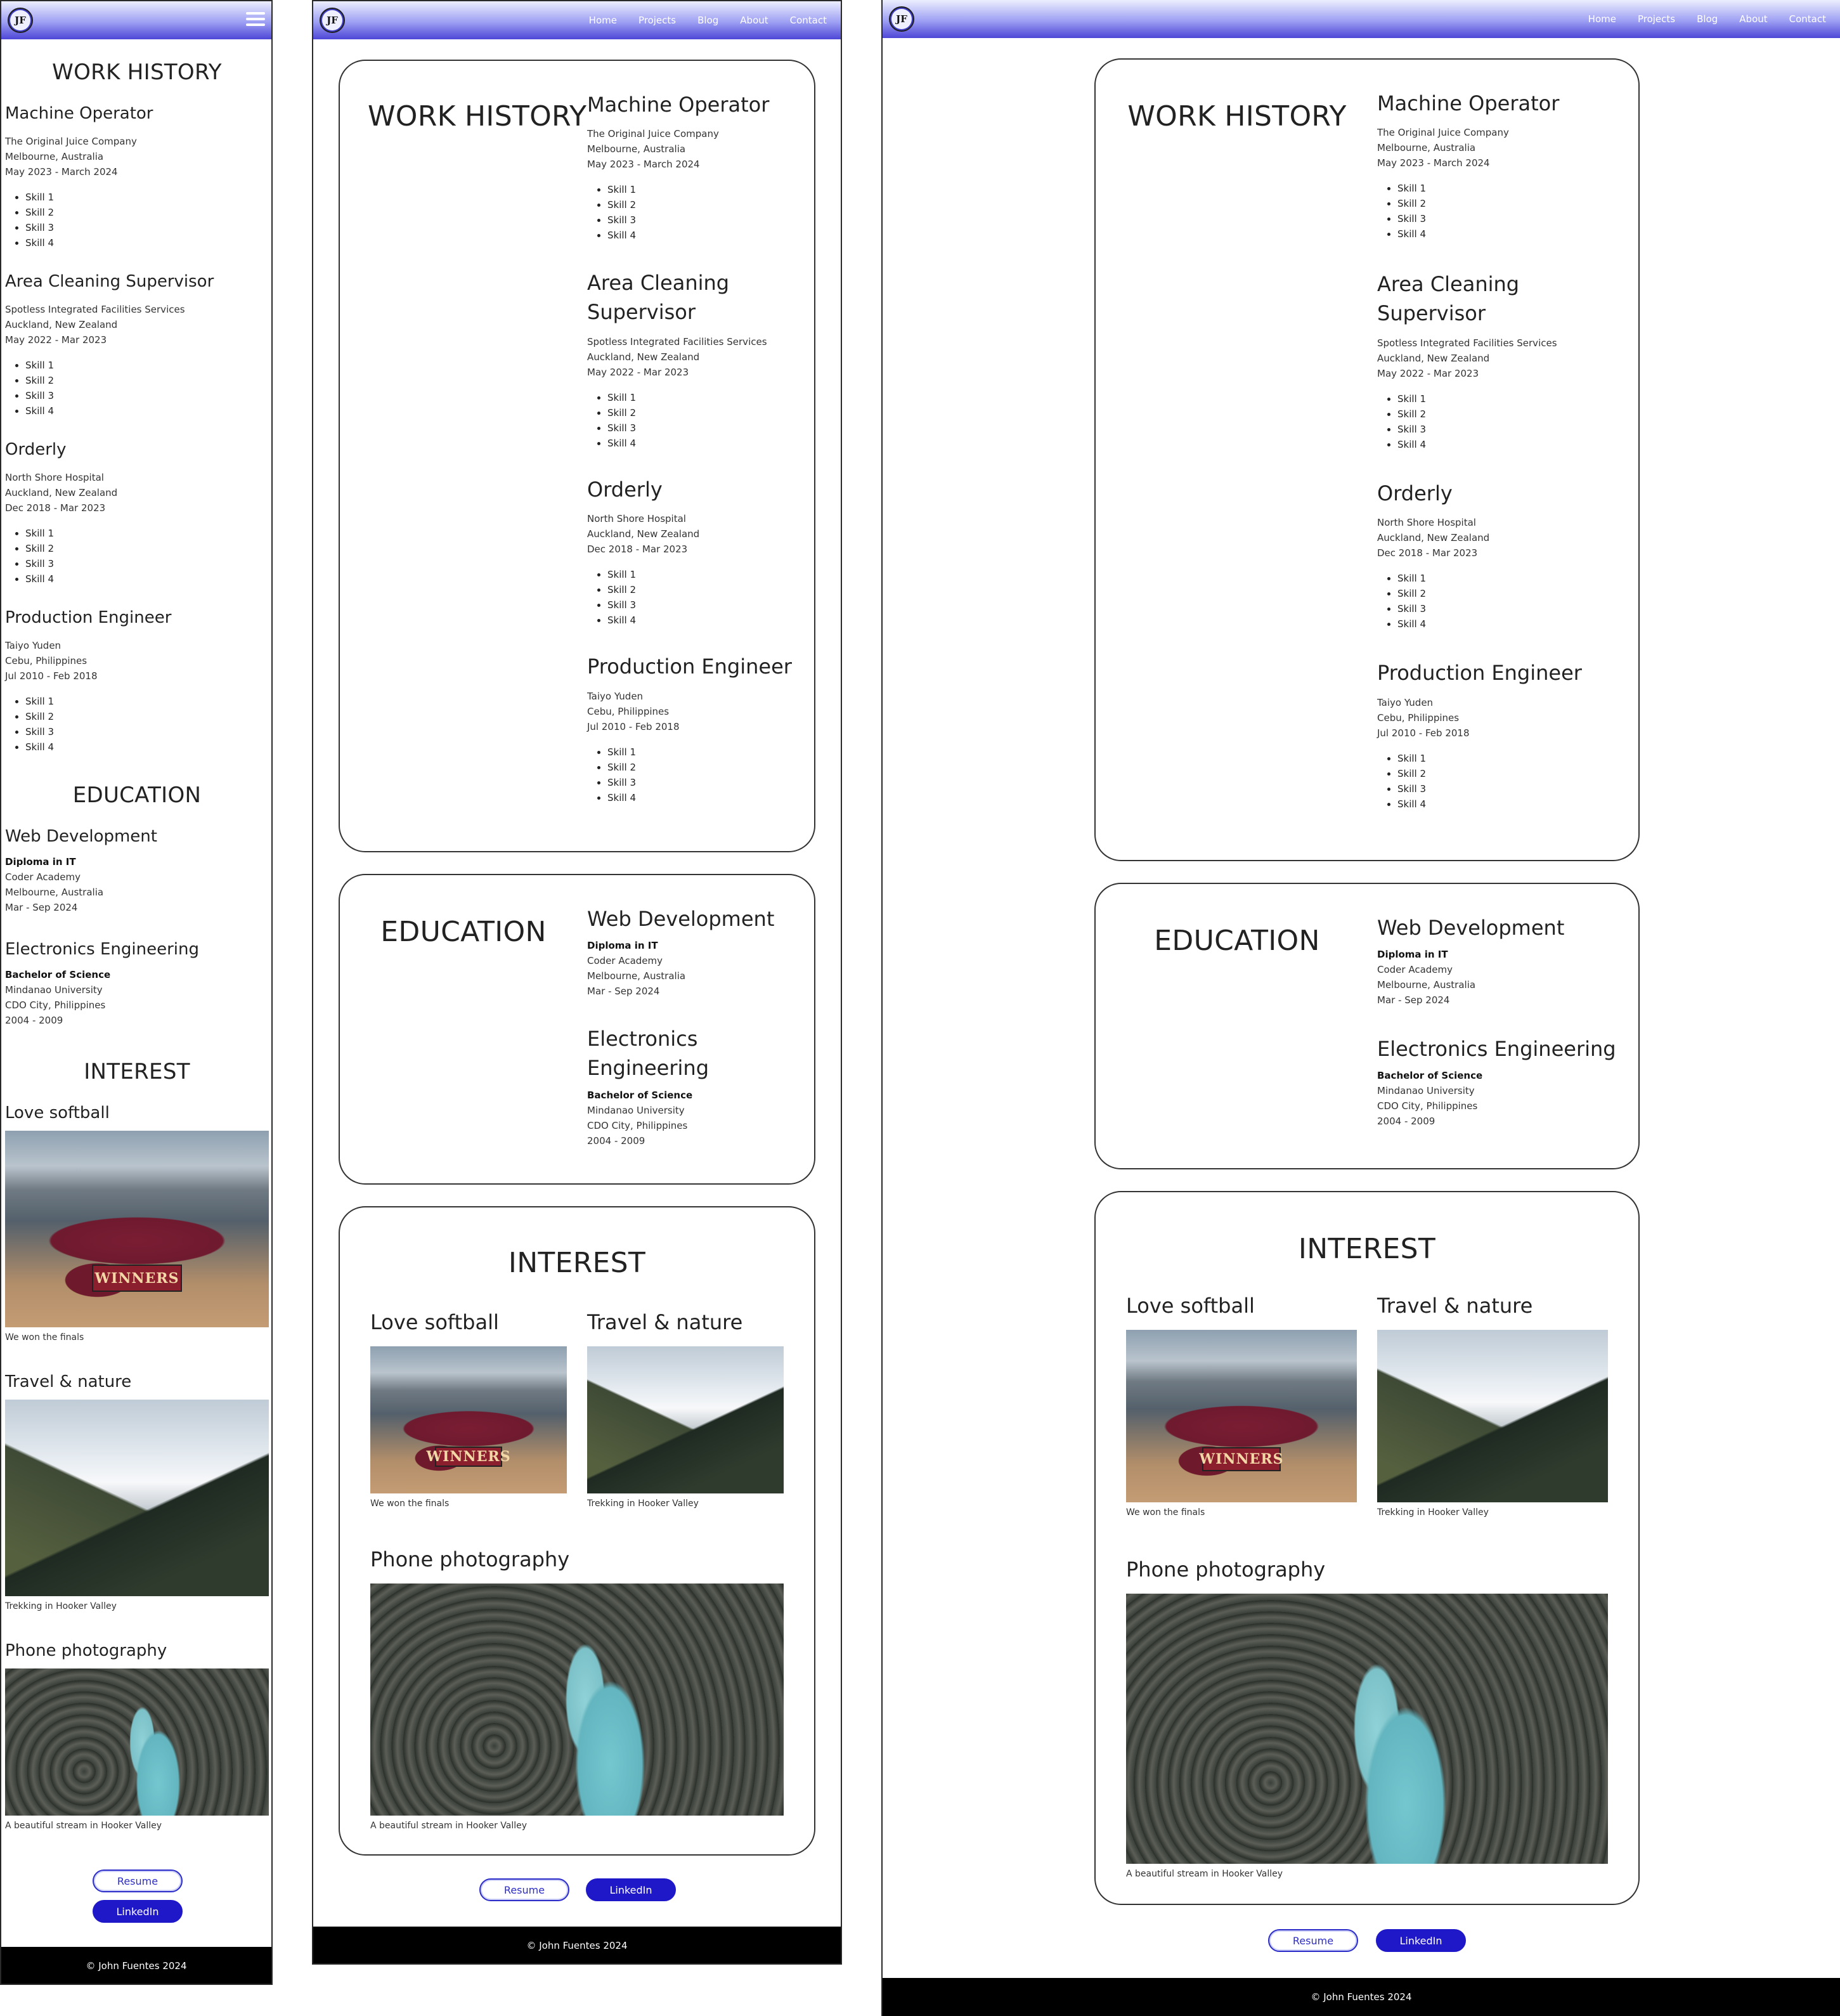 The width and height of the screenshot is (1840, 2016). What do you see at coordinates (255, 19) in the screenshot?
I see `hamburger-menu-icon` at bounding box center [255, 19].